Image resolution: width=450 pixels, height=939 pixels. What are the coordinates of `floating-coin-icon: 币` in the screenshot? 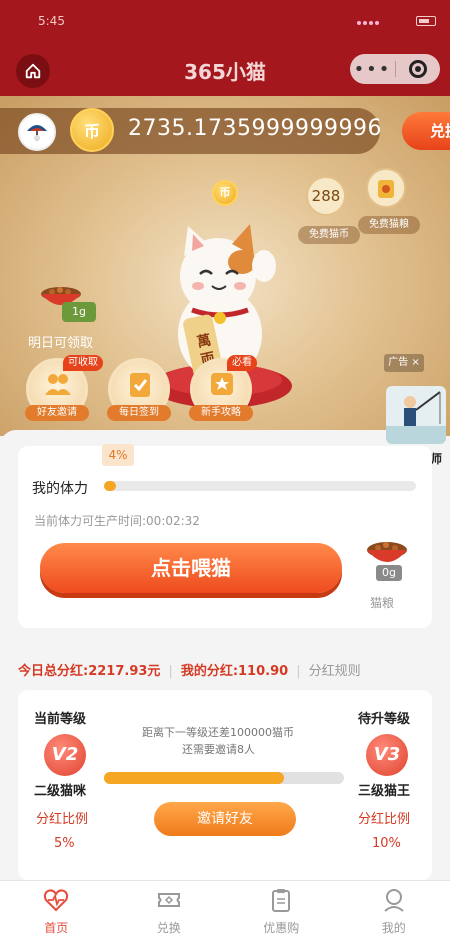 It's located at (225, 193).